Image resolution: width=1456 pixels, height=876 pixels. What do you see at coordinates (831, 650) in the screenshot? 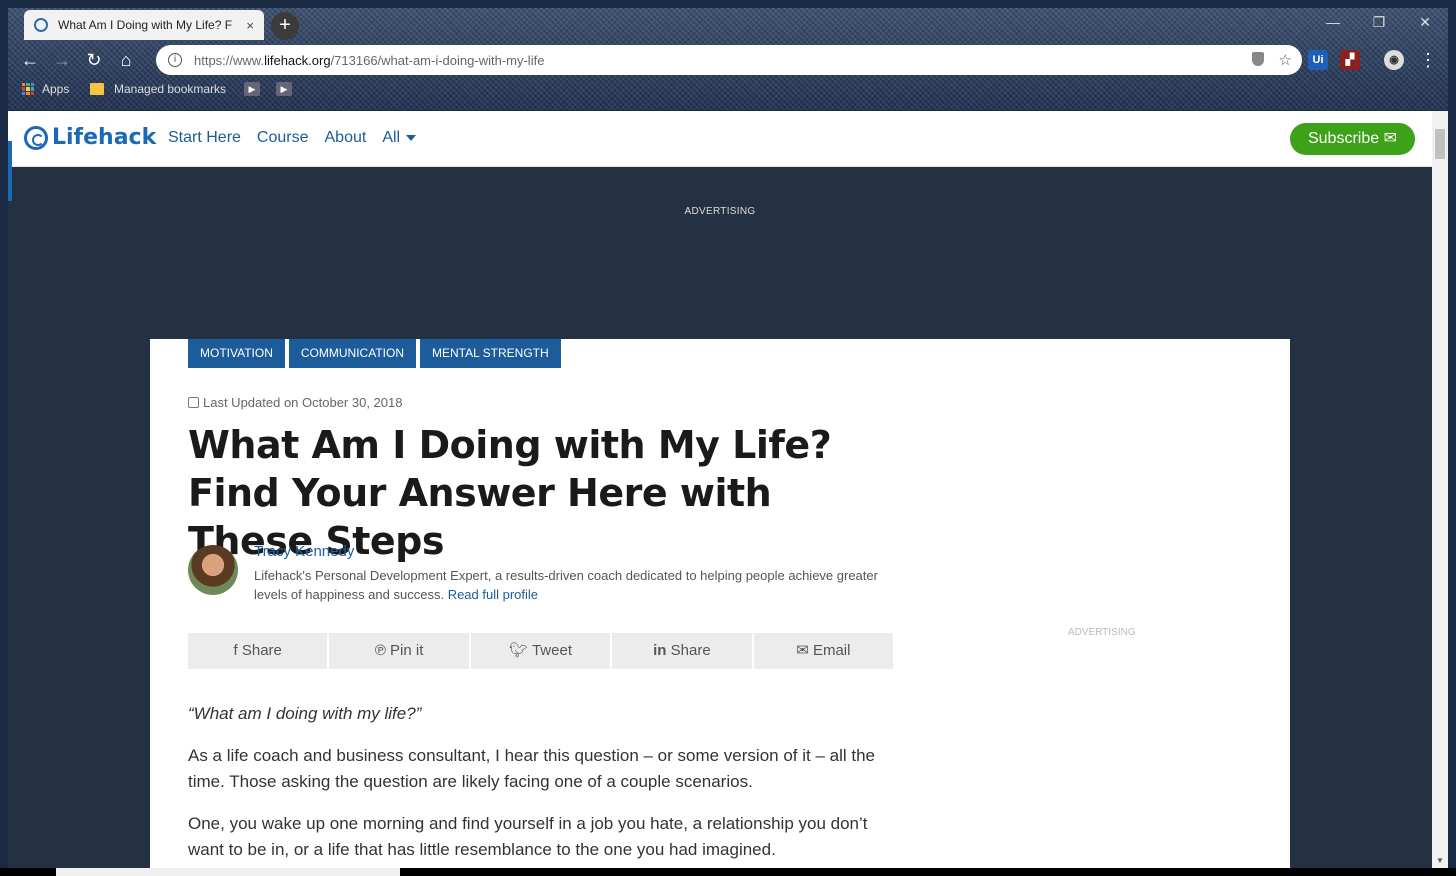
I see `share-email-label: Email` at bounding box center [831, 650].